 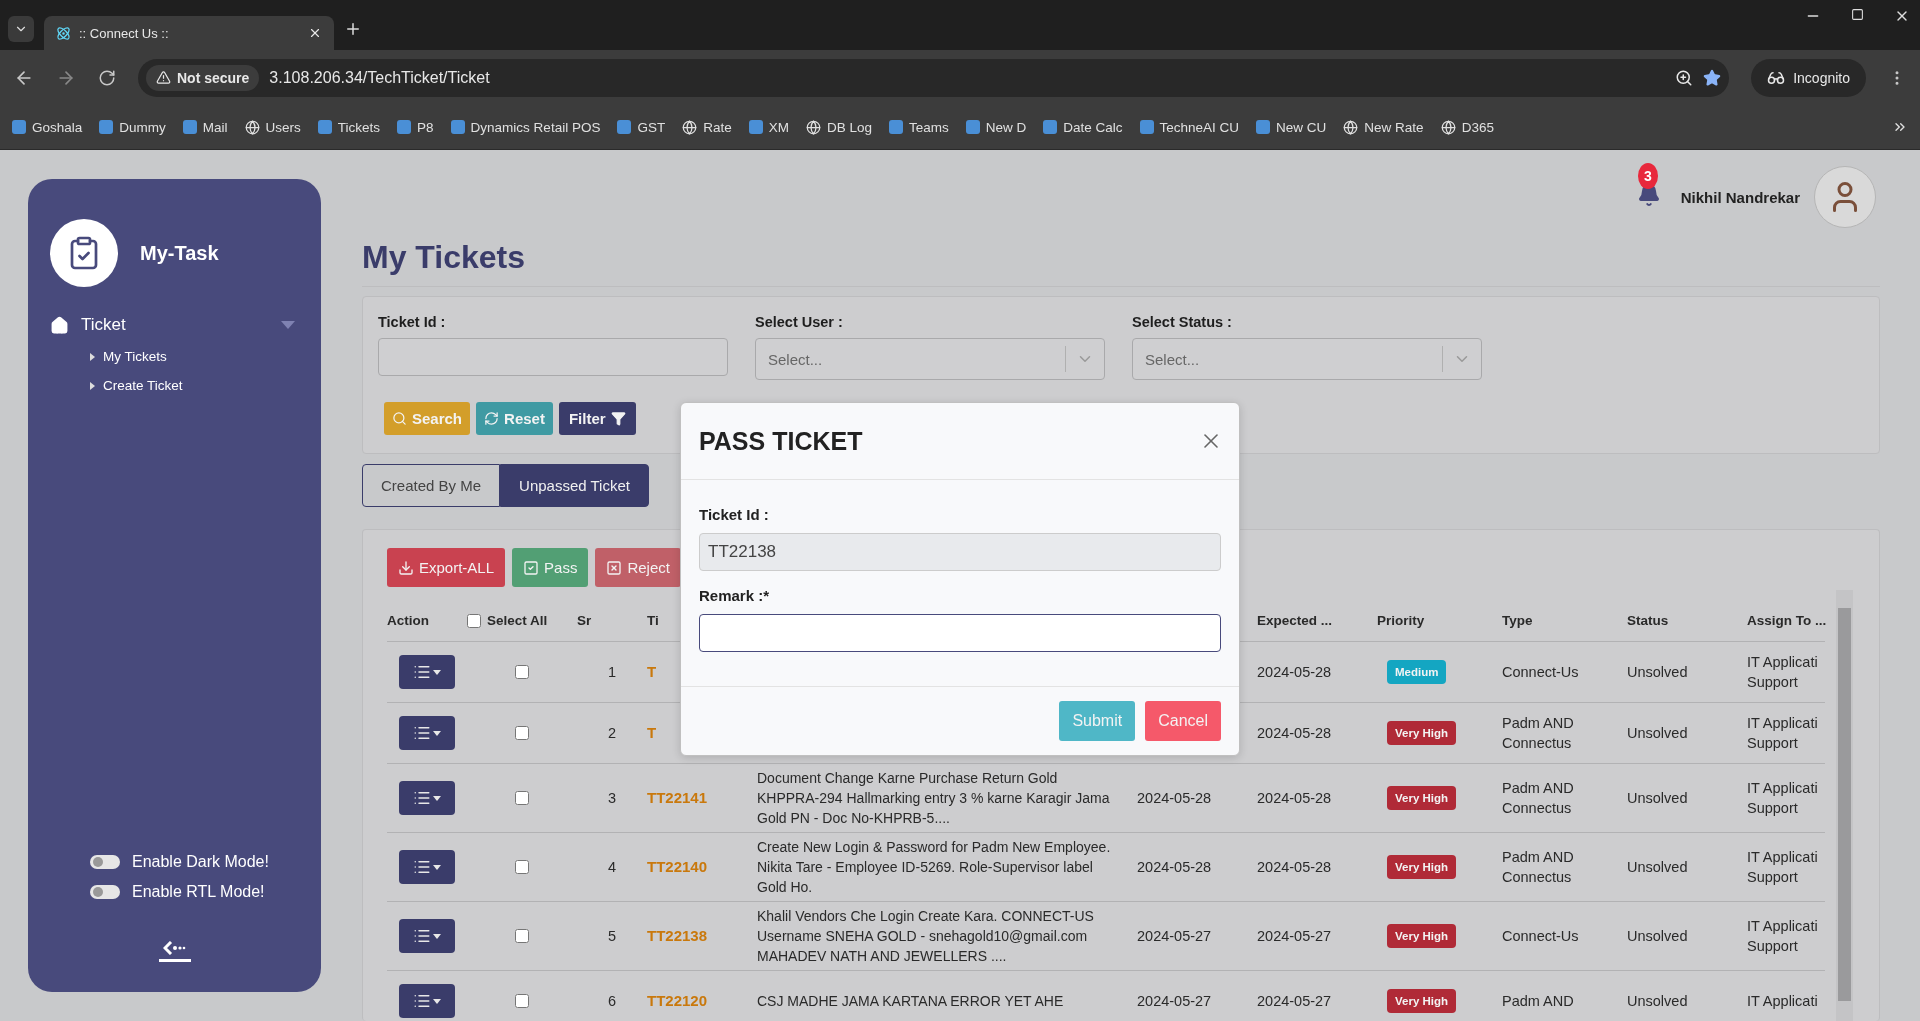 I want to click on menu-item: Ticket, so click(x=174, y=325).